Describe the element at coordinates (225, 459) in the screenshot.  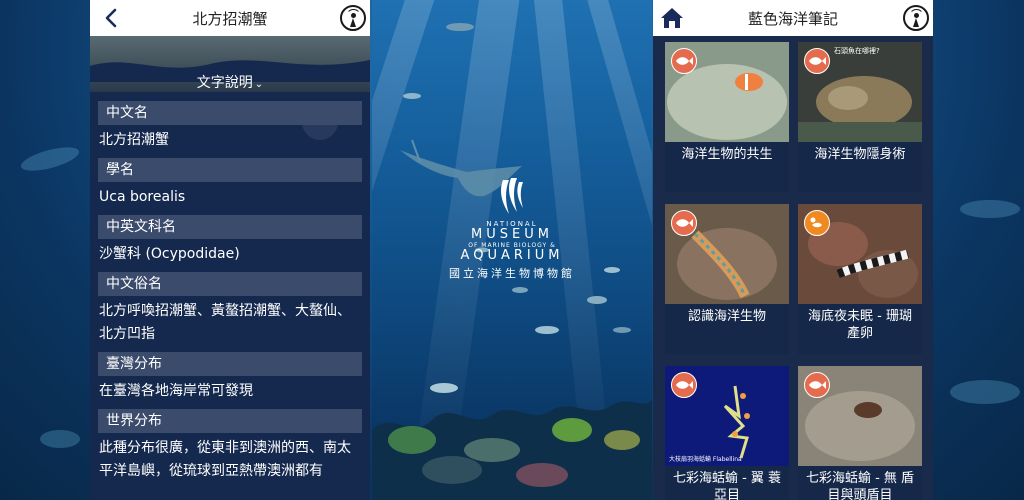
I see `field-value-world-distribution: 此種分布很廣，從東非到澳洲的西、南太平洋島嶼，從琉球到亞熱帶澳洲都有` at that location.